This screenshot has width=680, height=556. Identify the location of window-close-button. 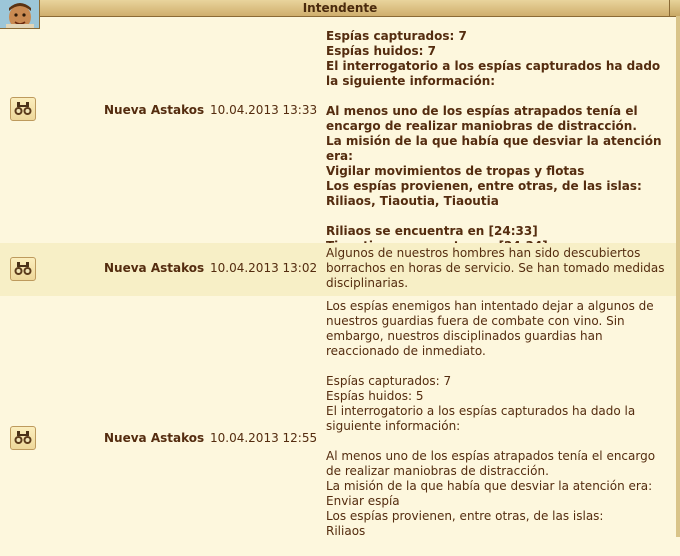
(674, 8).